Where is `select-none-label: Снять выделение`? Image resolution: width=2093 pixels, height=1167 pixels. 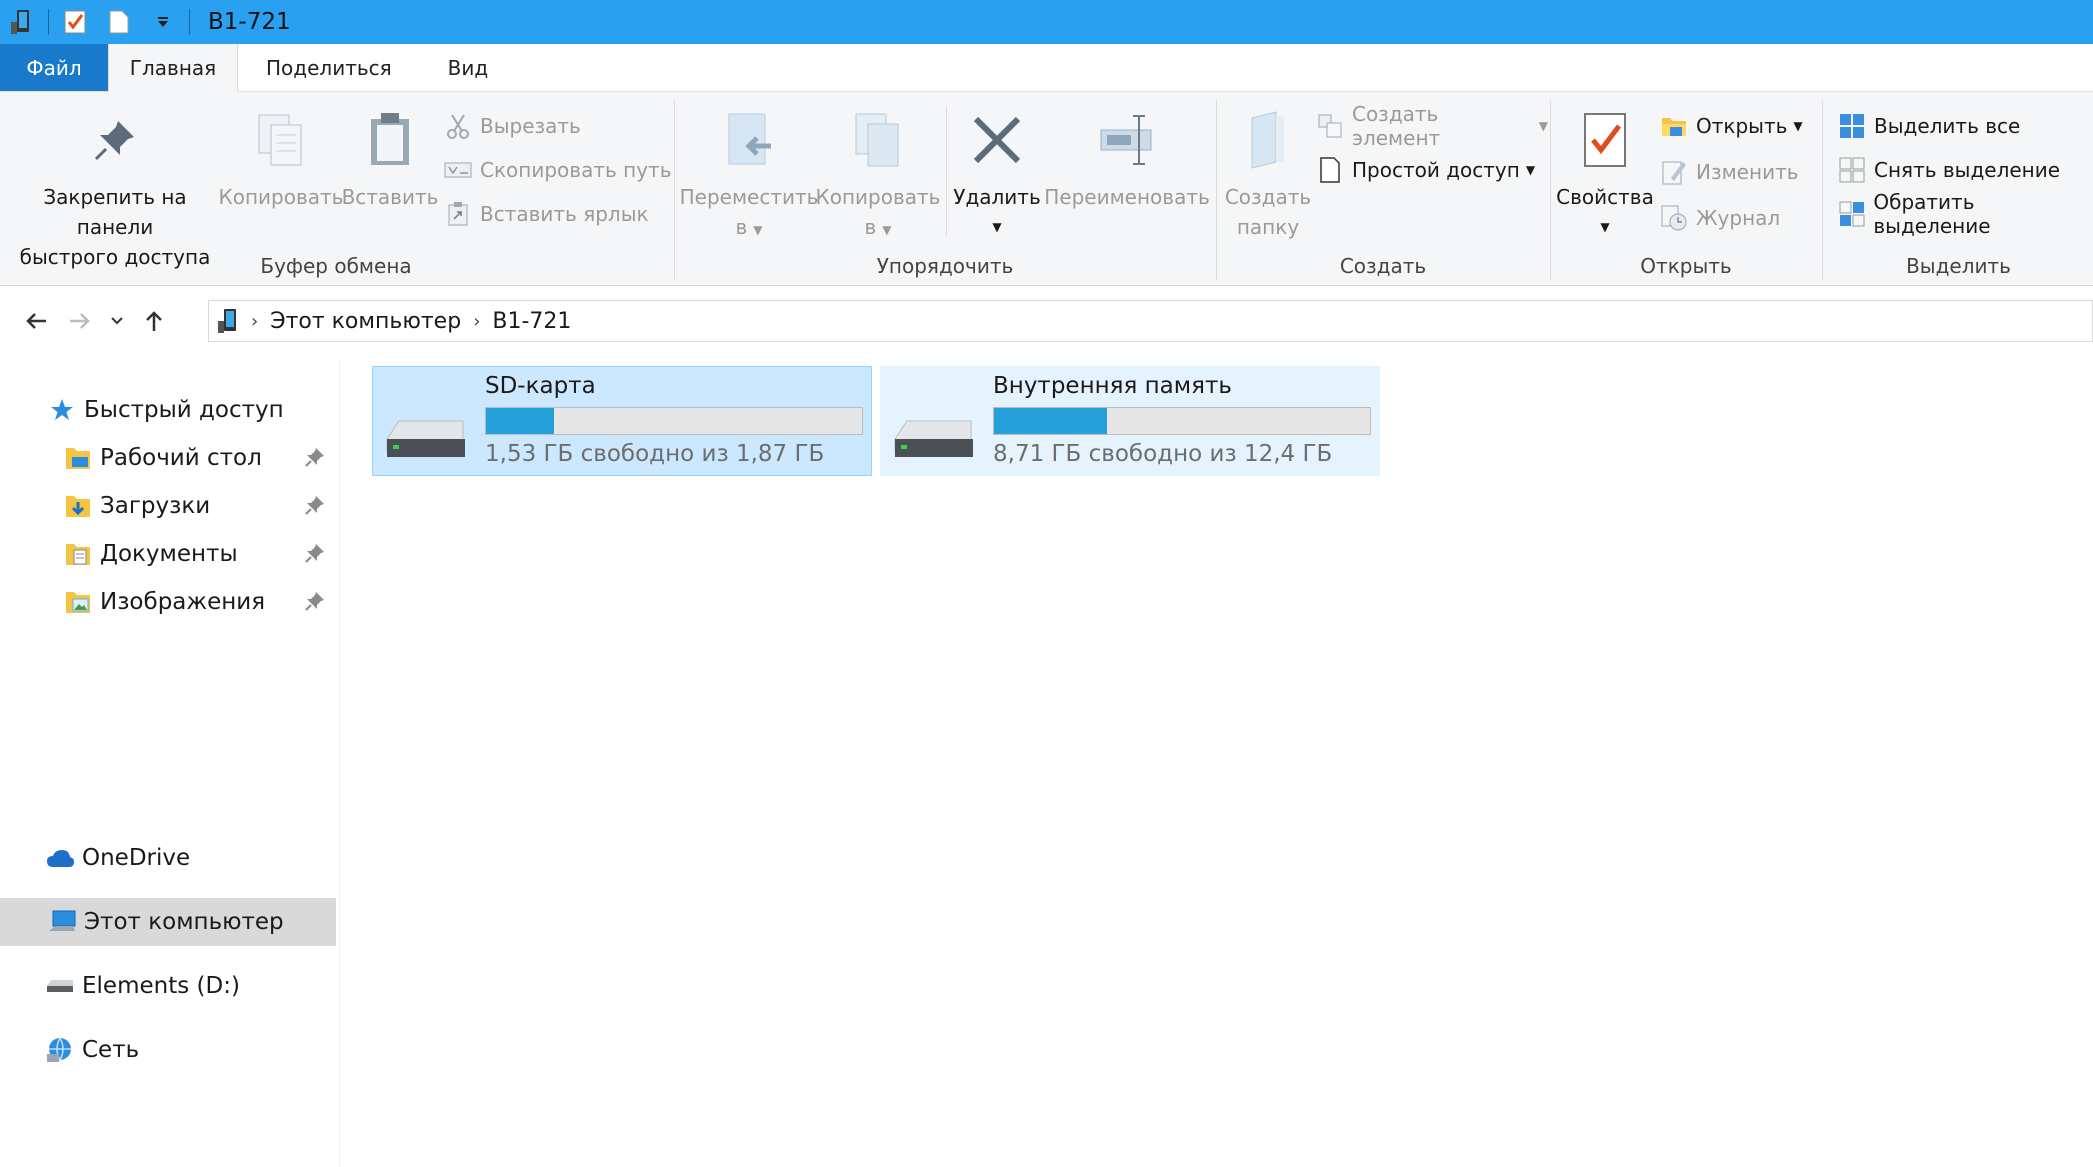
select-none-label: Снять выделение is located at coordinates (1967, 170).